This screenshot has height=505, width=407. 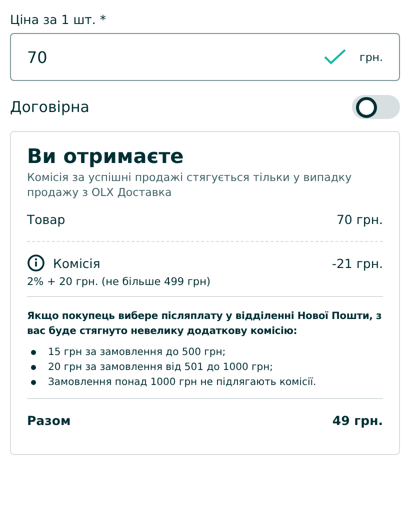 I want to click on fee-item: 15 грн за замовлення до 500 грн;, so click(x=137, y=352).